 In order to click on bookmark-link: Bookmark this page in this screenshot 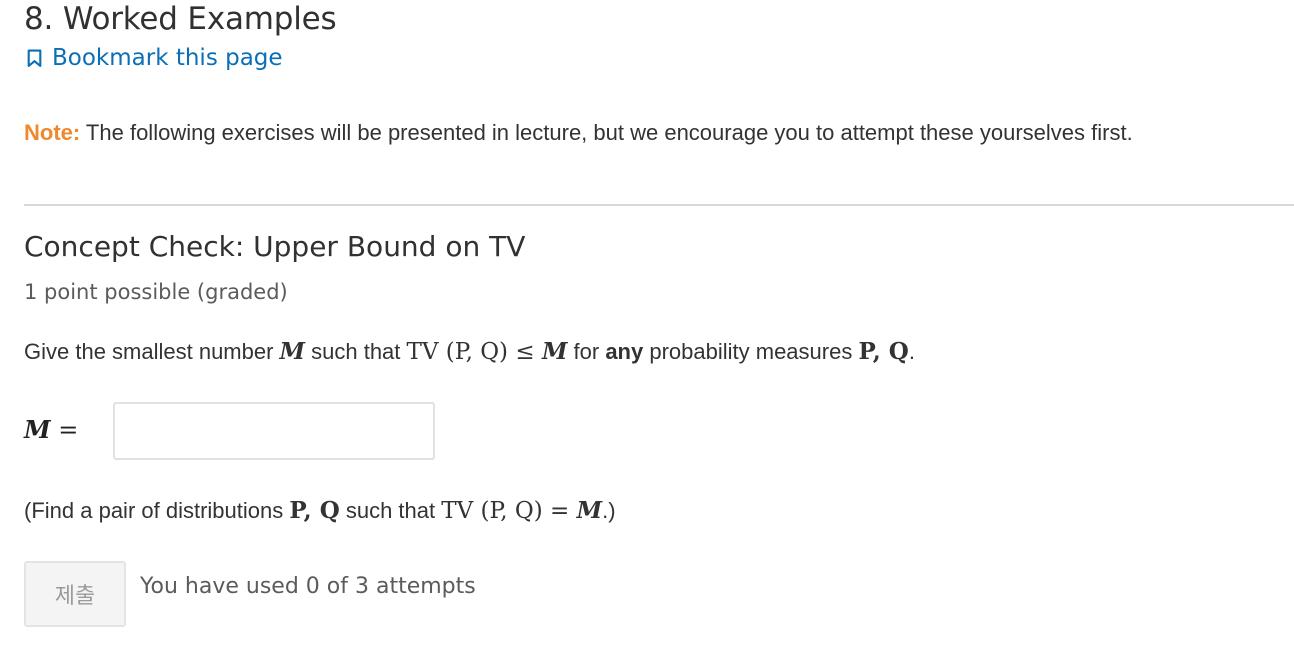, I will do `click(154, 58)`.